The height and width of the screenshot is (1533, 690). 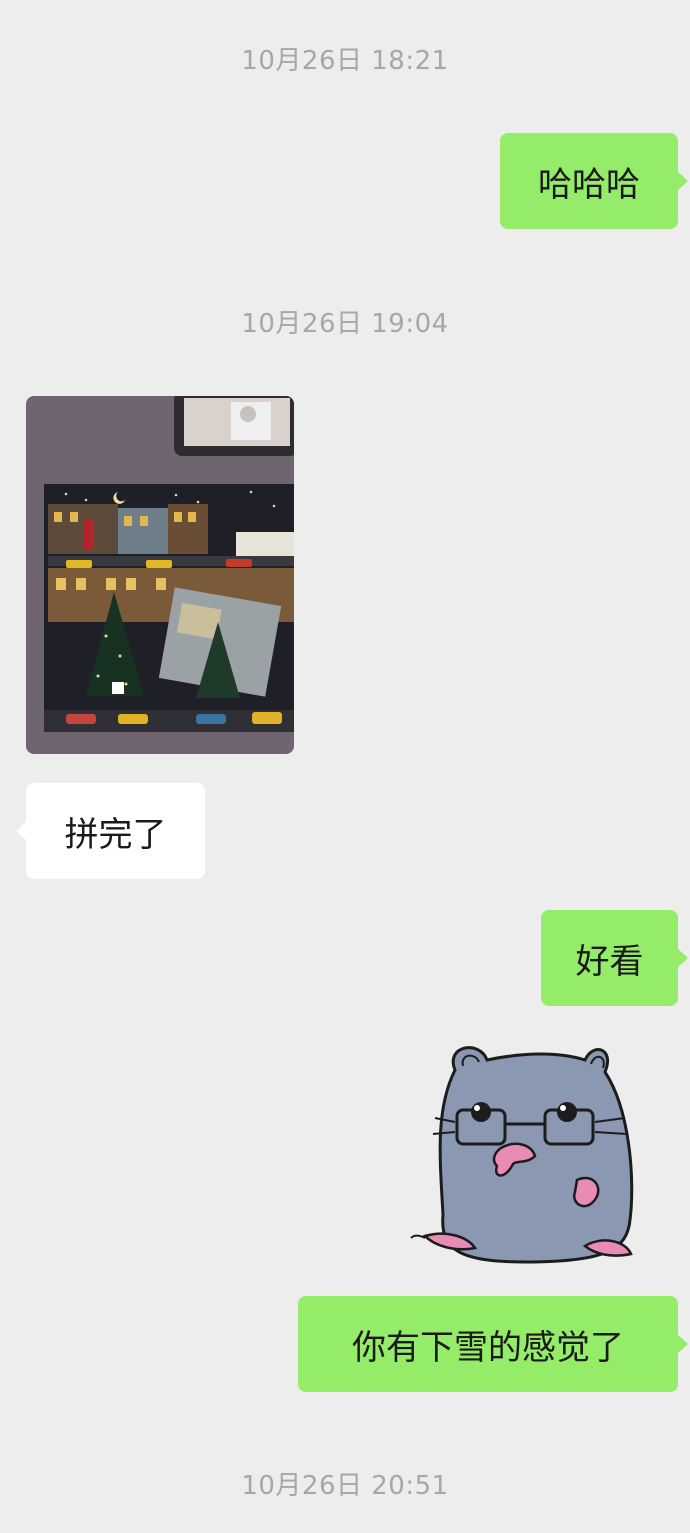 I want to click on message-bubble-sent: 哈哈哈, so click(x=594, y=181).